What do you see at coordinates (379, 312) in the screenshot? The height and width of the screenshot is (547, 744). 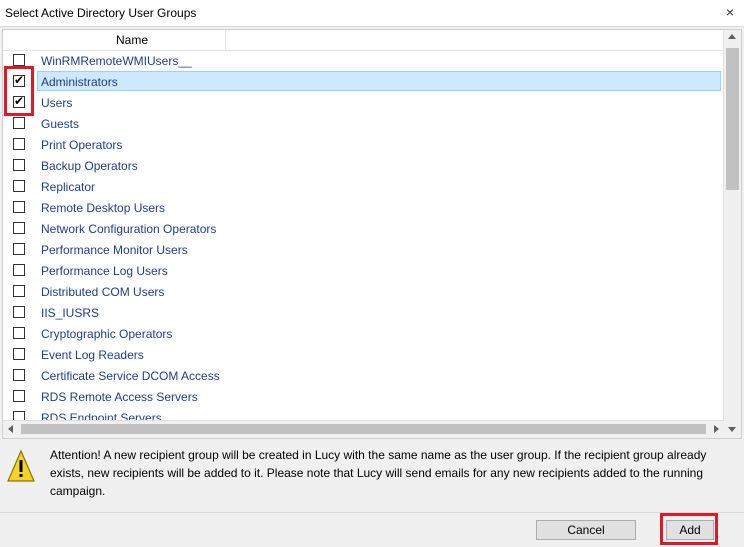 I see `list-item-label: IIS_IUSRS` at bounding box center [379, 312].